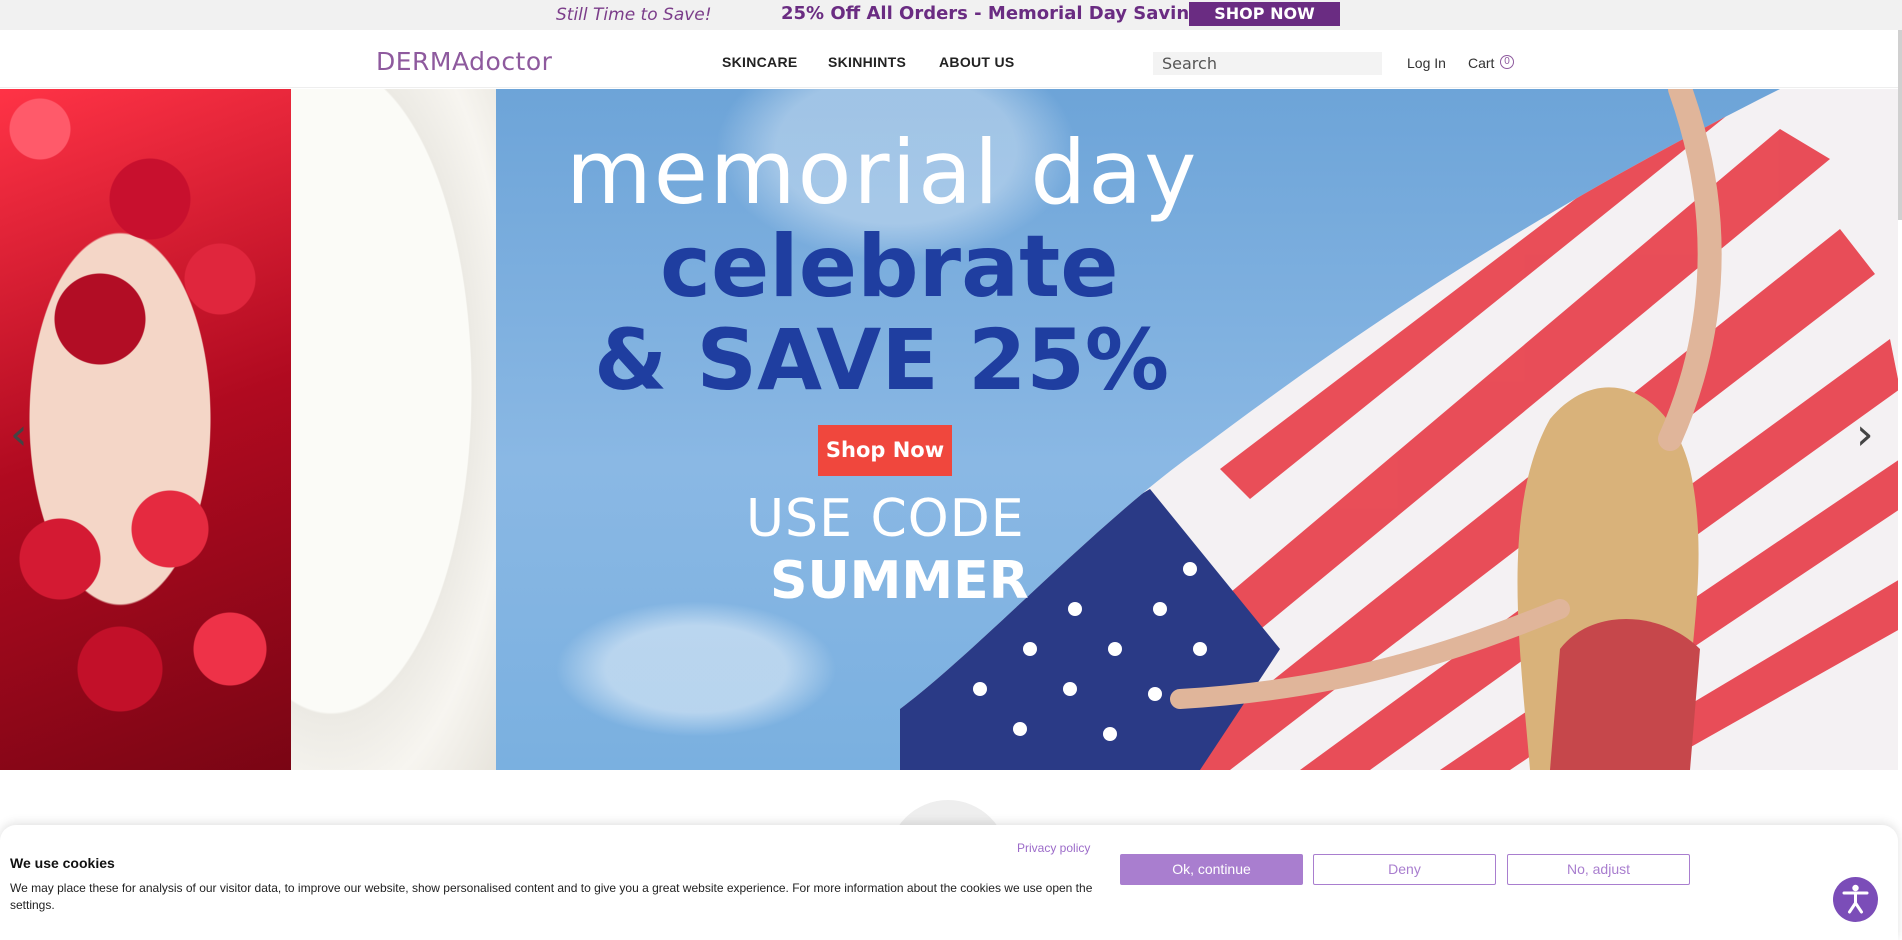  Describe the element at coordinates (1481, 63) in the screenshot. I see `cart-link: Cart` at that location.